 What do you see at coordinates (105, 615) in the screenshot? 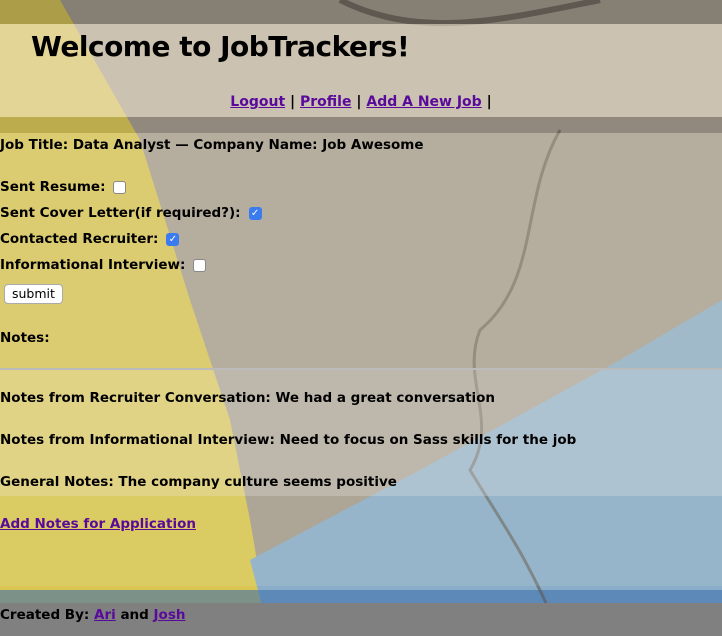
I see `author-ari-link: Ari` at bounding box center [105, 615].